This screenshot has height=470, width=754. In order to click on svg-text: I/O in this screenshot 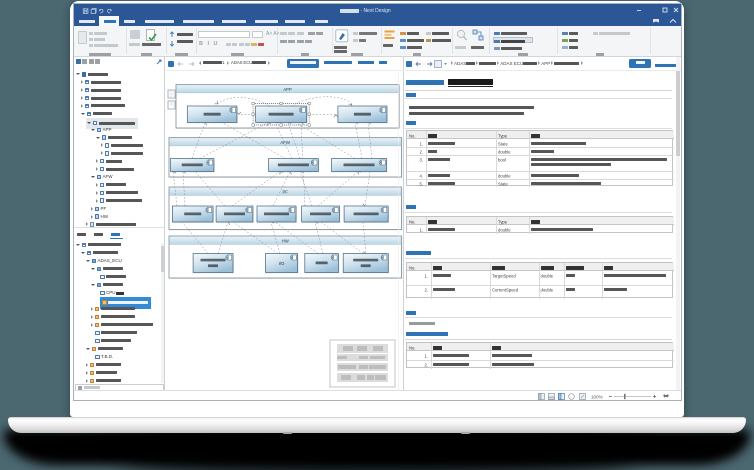, I will do `click(282, 263)`.